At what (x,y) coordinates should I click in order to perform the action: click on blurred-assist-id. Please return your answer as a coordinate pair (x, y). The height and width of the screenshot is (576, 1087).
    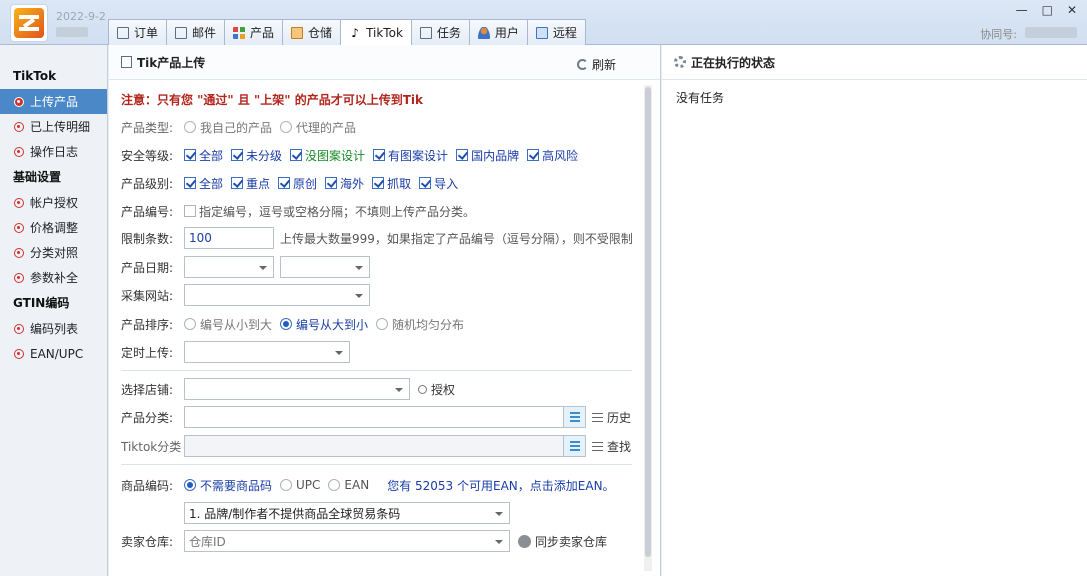
    Looking at the image, I should click on (1051, 32).